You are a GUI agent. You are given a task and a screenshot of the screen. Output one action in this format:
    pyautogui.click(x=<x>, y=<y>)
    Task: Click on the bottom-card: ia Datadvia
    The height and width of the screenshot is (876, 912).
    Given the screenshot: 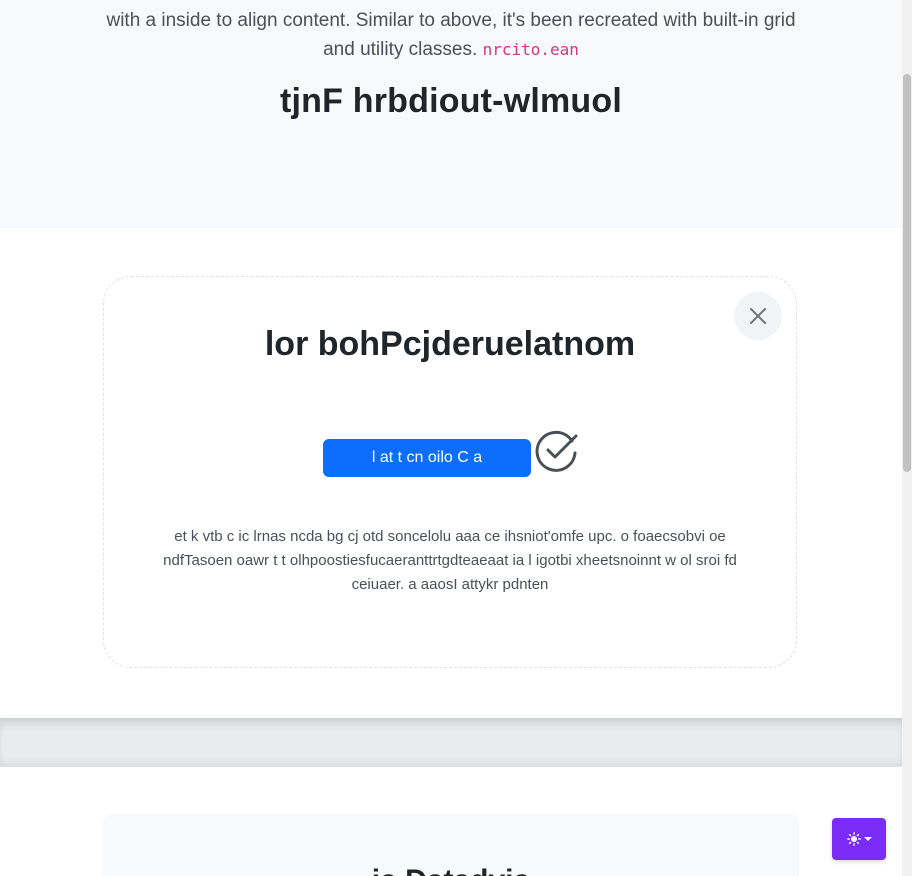 What is the action you would take?
    pyautogui.click(x=451, y=845)
    